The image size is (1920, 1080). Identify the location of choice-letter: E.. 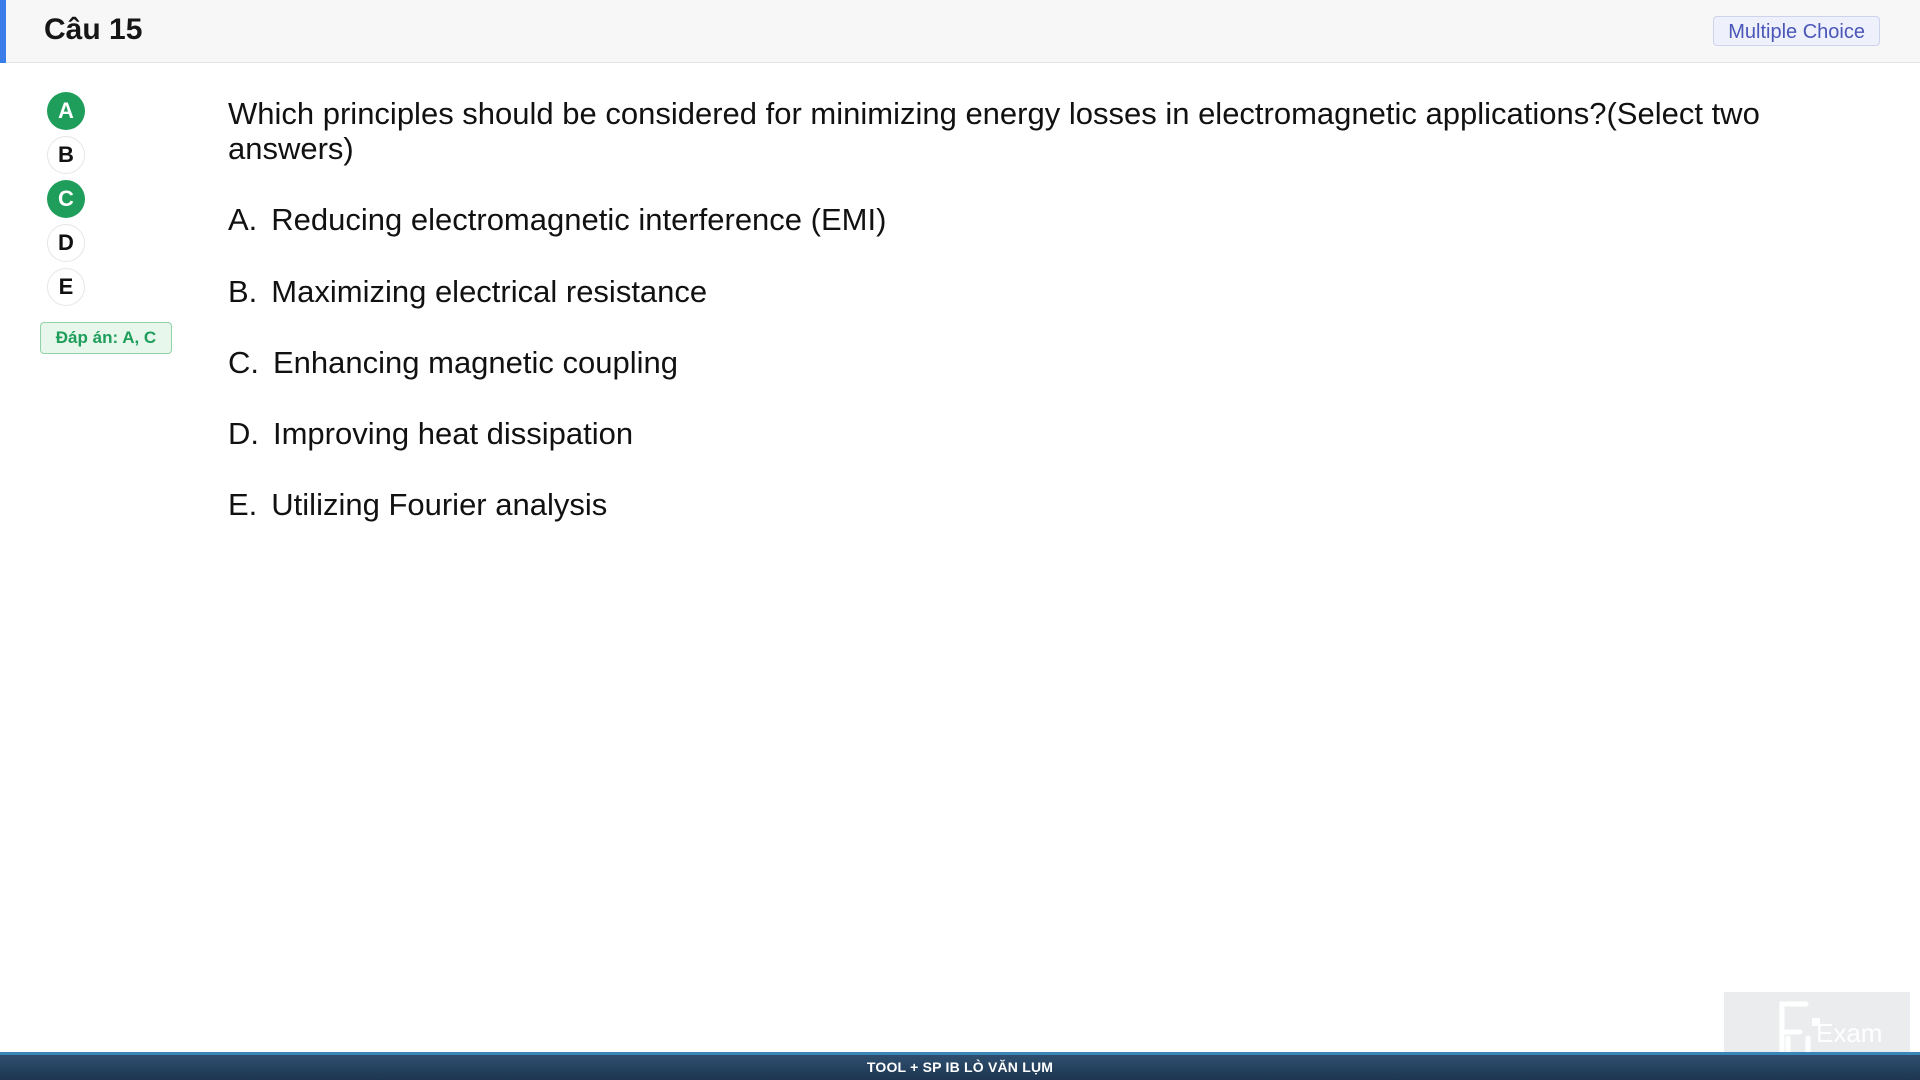
(243, 504).